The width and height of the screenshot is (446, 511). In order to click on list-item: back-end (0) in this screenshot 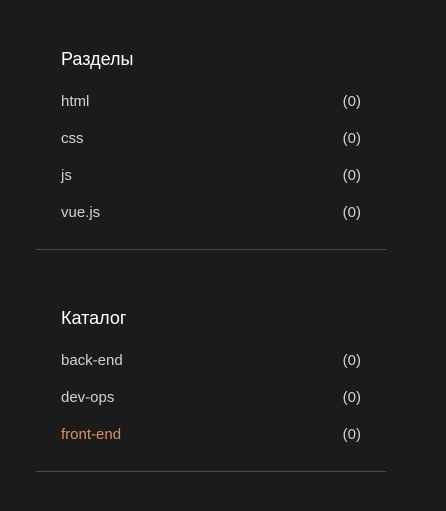, I will do `click(211, 360)`.